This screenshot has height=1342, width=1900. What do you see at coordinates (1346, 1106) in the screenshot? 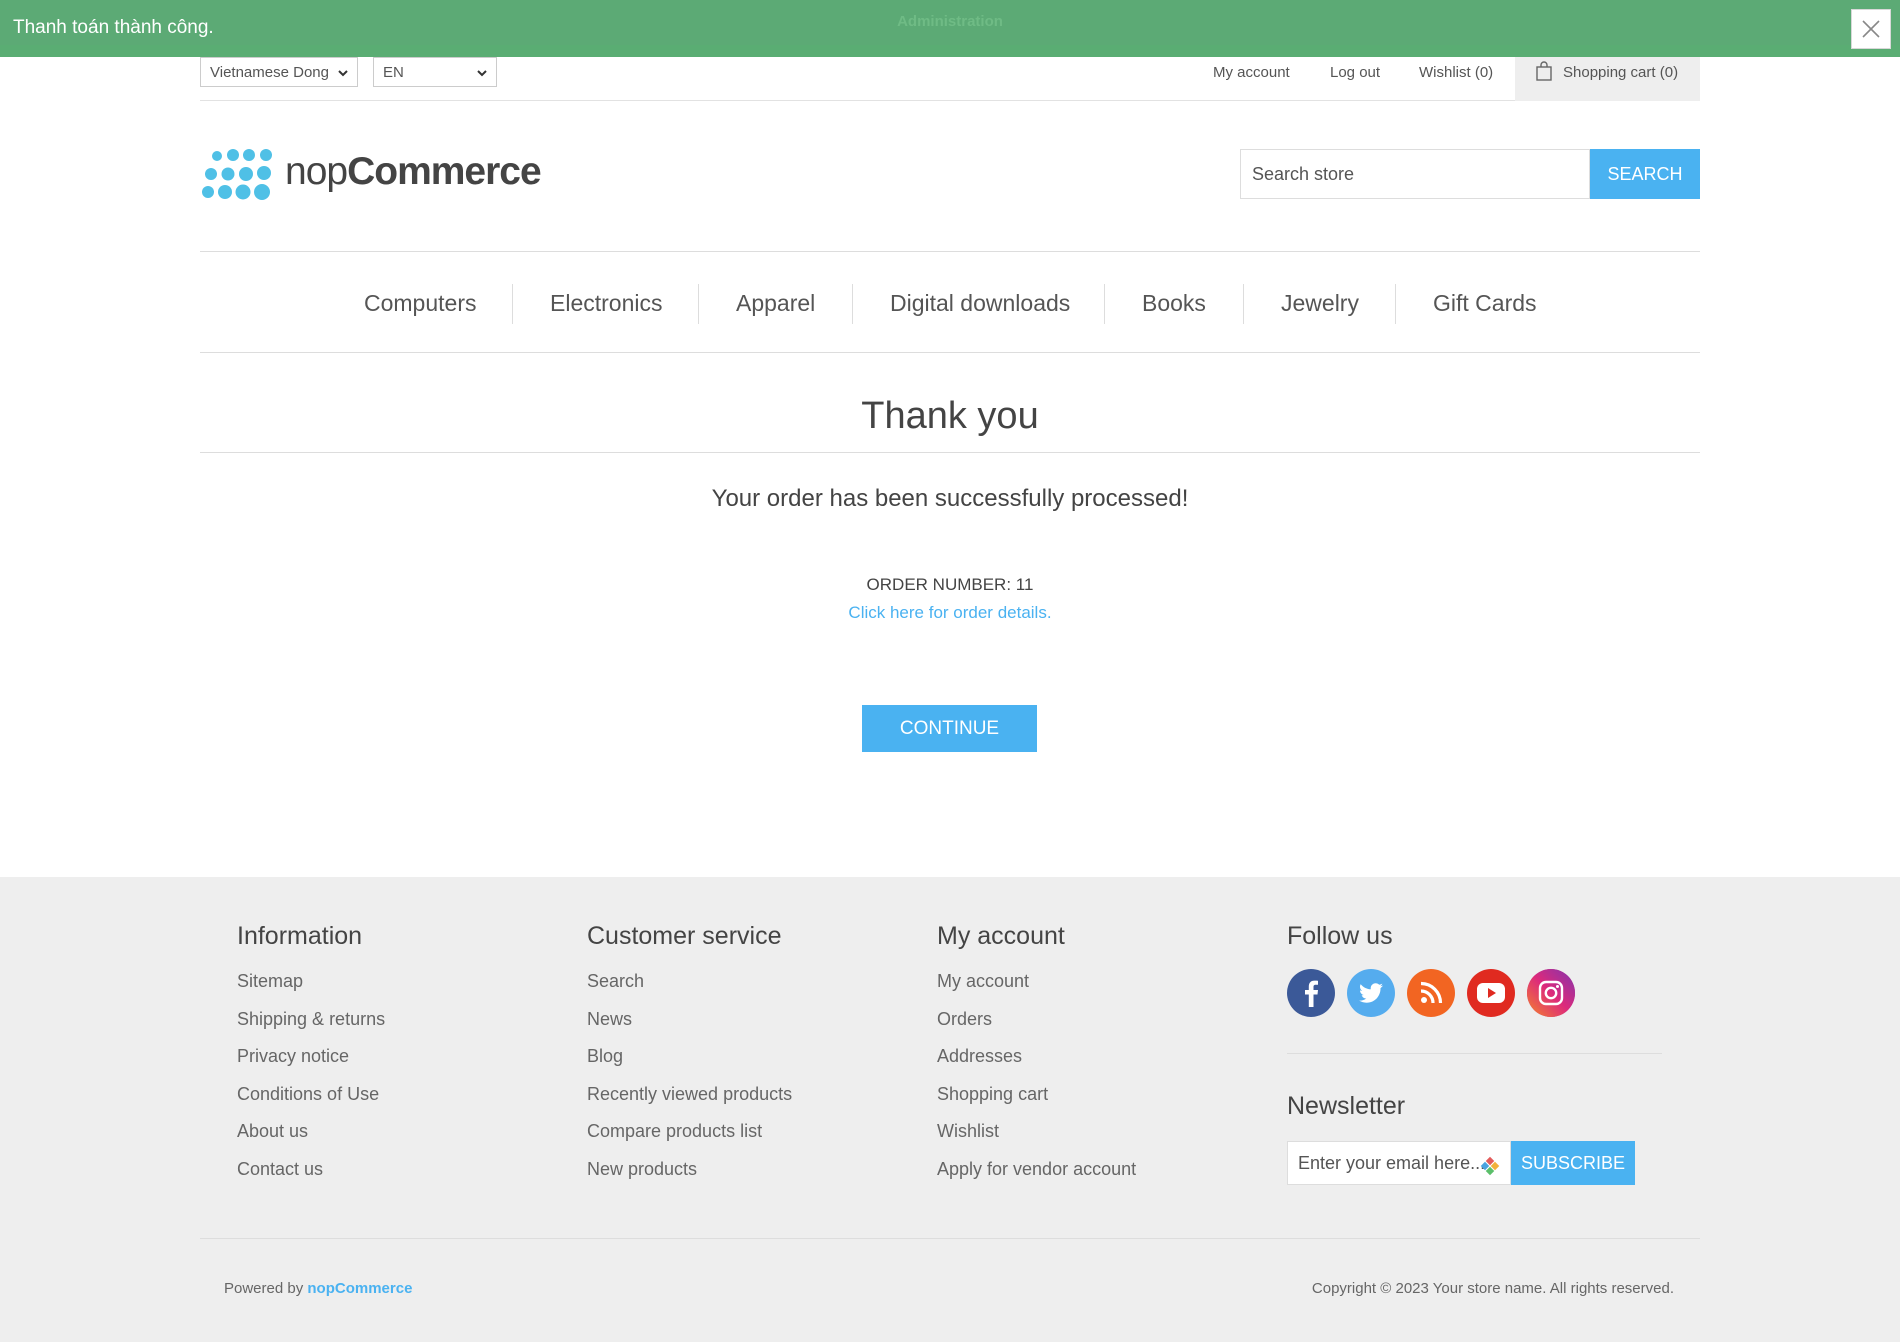
I see `newsletter-heading: Newsletter` at bounding box center [1346, 1106].